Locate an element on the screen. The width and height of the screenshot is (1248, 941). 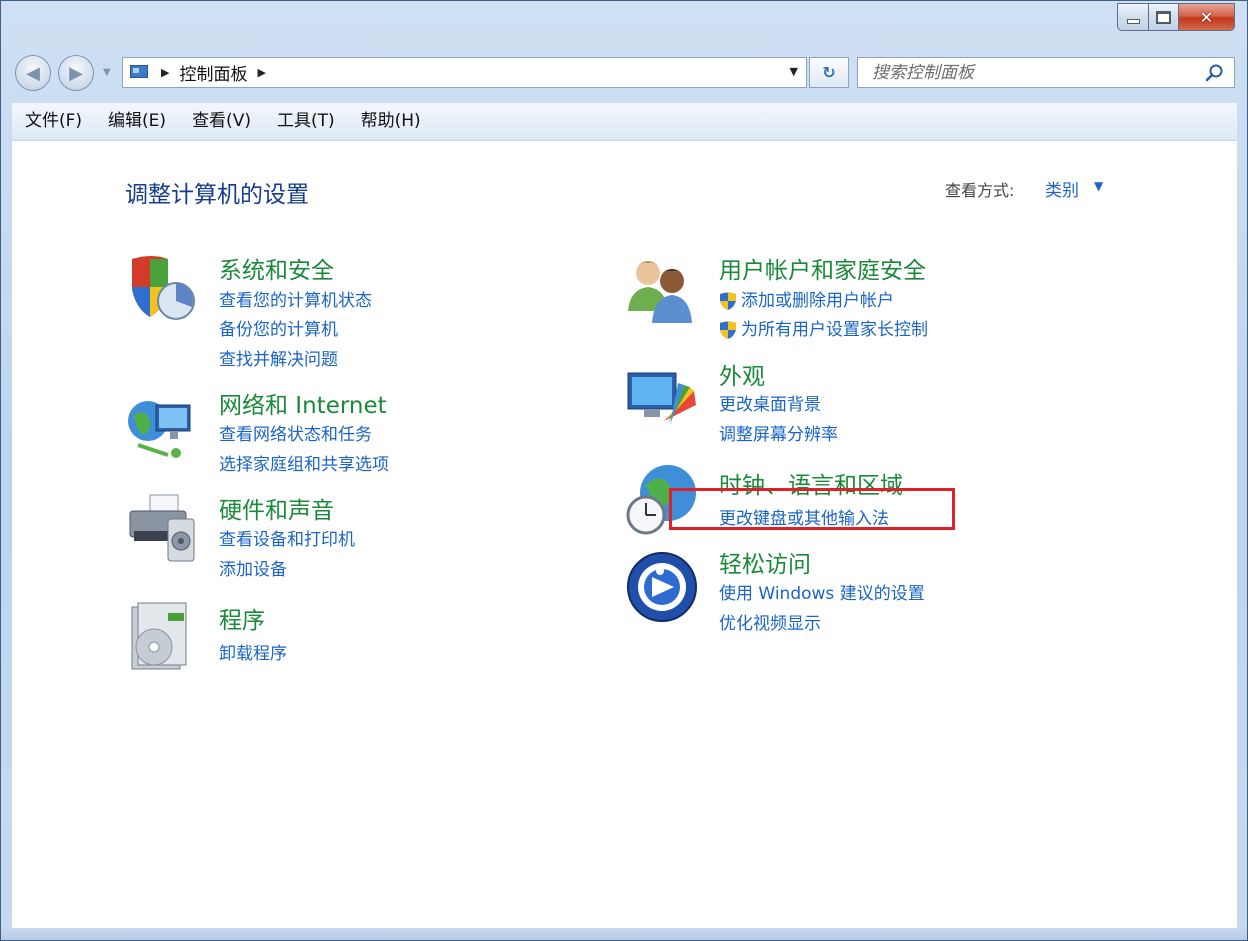
category-programs: 程序 is located at coordinates (242, 618).